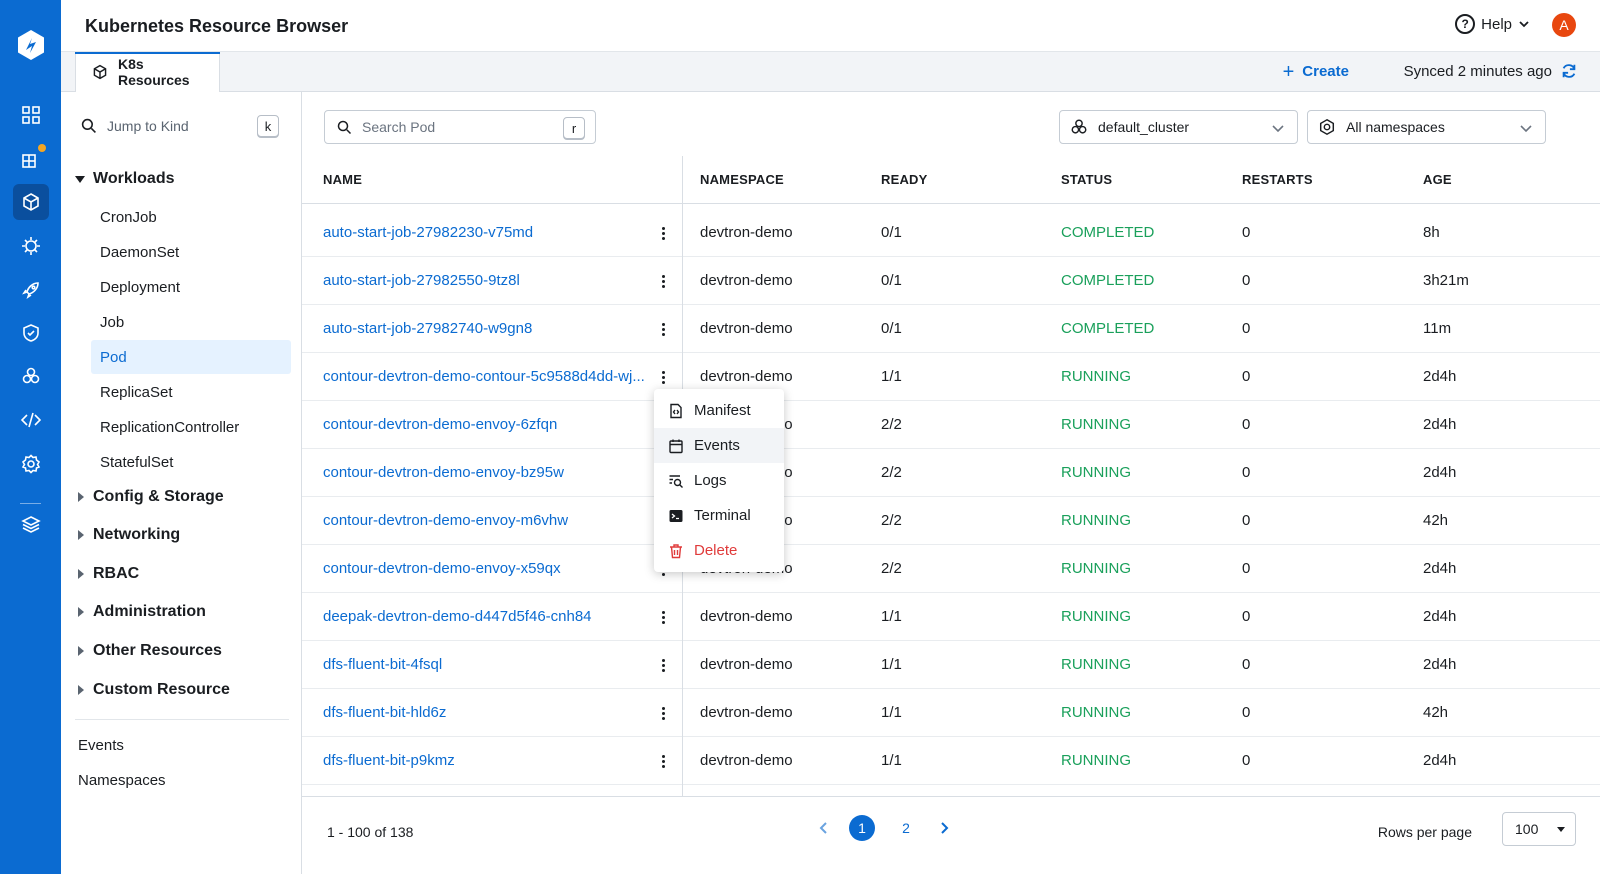 The height and width of the screenshot is (874, 1600). I want to click on stack-nav-icon, so click(31, 524).